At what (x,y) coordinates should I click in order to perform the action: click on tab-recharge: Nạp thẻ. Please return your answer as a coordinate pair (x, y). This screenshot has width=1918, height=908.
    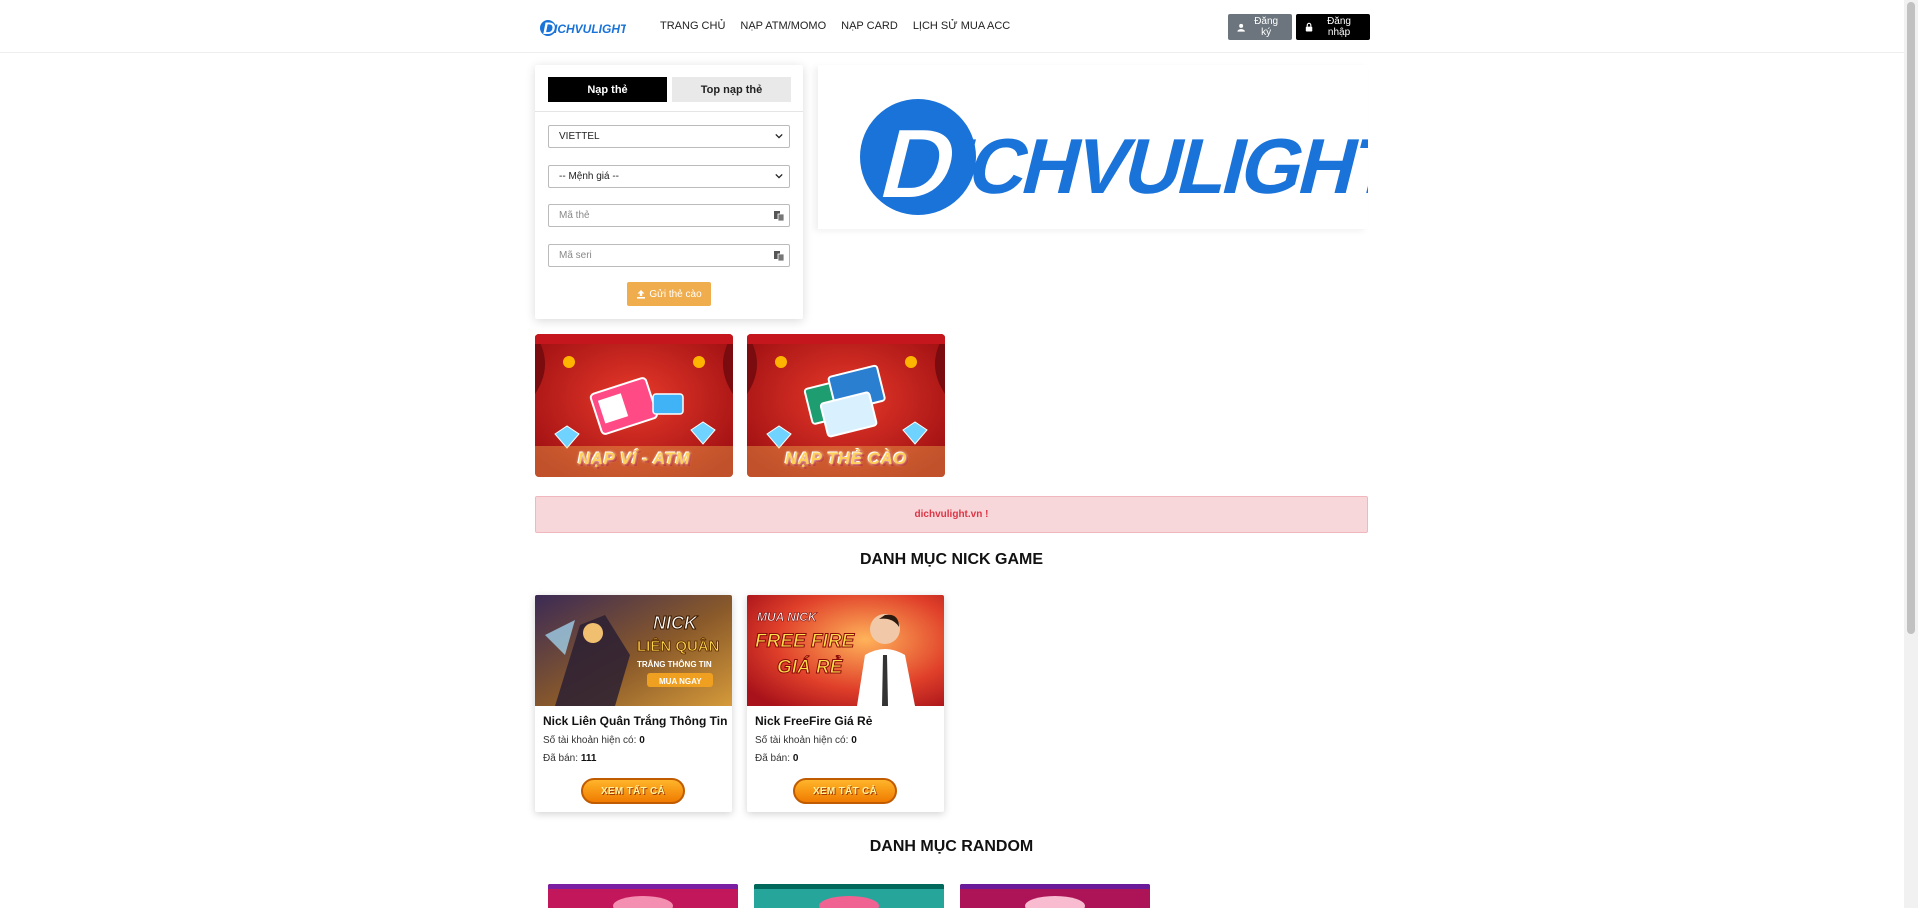
    Looking at the image, I should click on (607, 89).